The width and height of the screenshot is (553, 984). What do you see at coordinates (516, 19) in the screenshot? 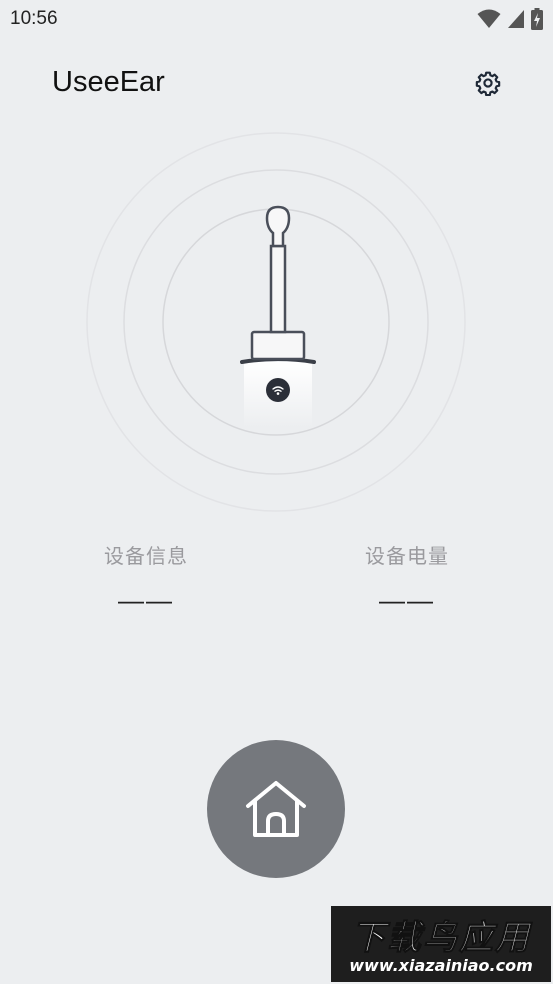
I see `cell-signal-icon` at bounding box center [516, 19].